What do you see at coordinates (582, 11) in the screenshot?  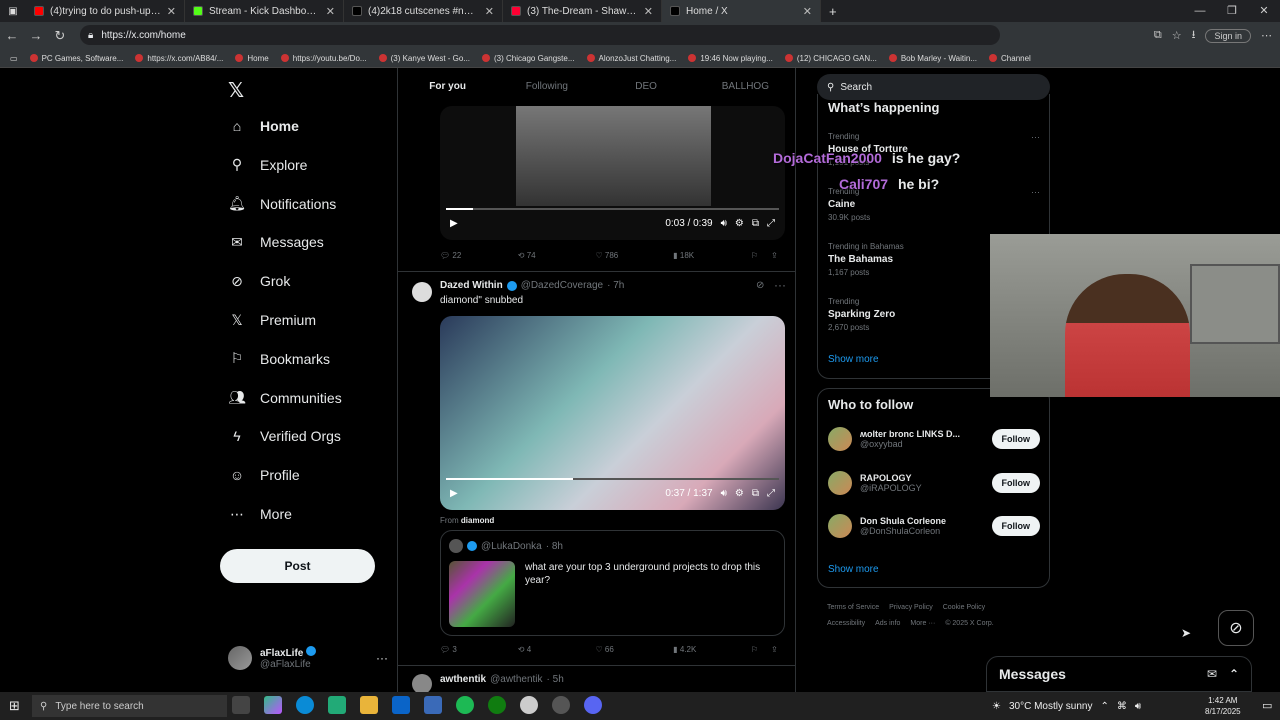 I see `browser-tab: (3) The-Dream - Shawty Is A 10 ✕` at bounding box center [582, 11].